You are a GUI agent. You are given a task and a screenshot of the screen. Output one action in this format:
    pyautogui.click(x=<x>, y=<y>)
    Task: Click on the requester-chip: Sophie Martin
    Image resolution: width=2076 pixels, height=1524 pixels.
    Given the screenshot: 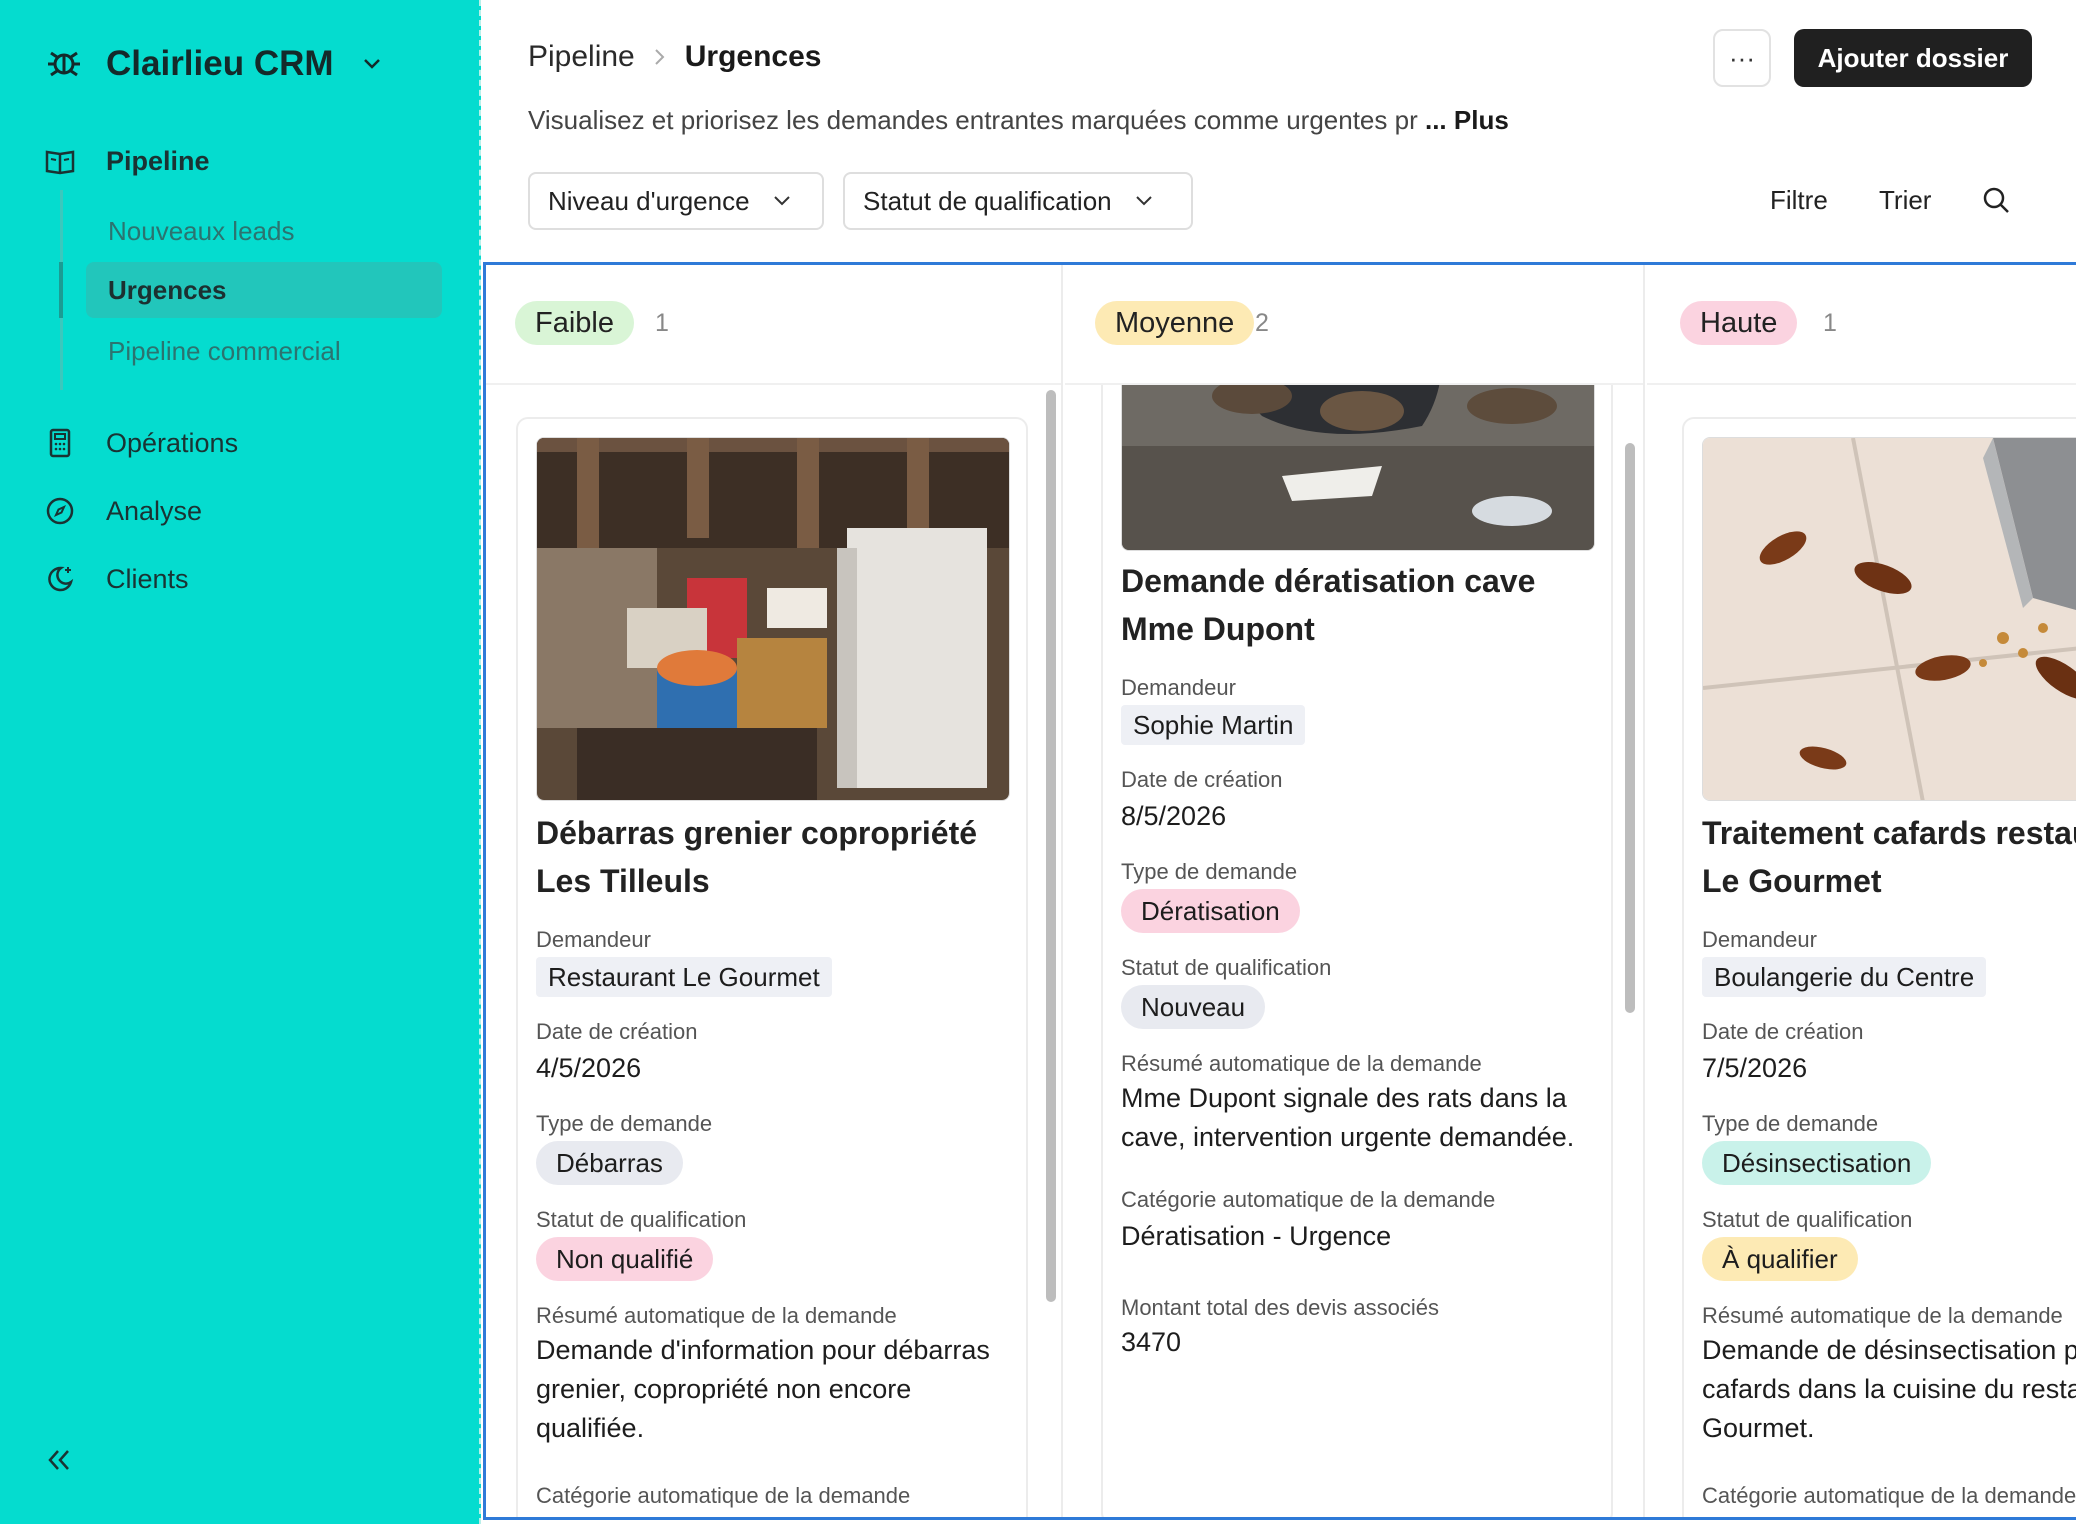 What is the action you would take?
    pyautogui.click(x=1213, y=725)
    